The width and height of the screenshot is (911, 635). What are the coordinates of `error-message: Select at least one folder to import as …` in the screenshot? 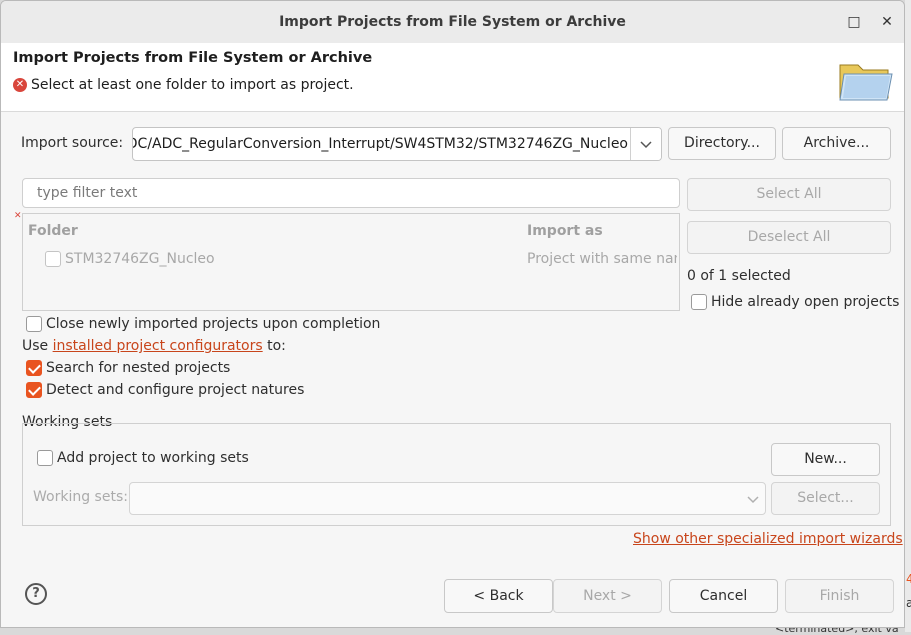 It's located at (192, 85).